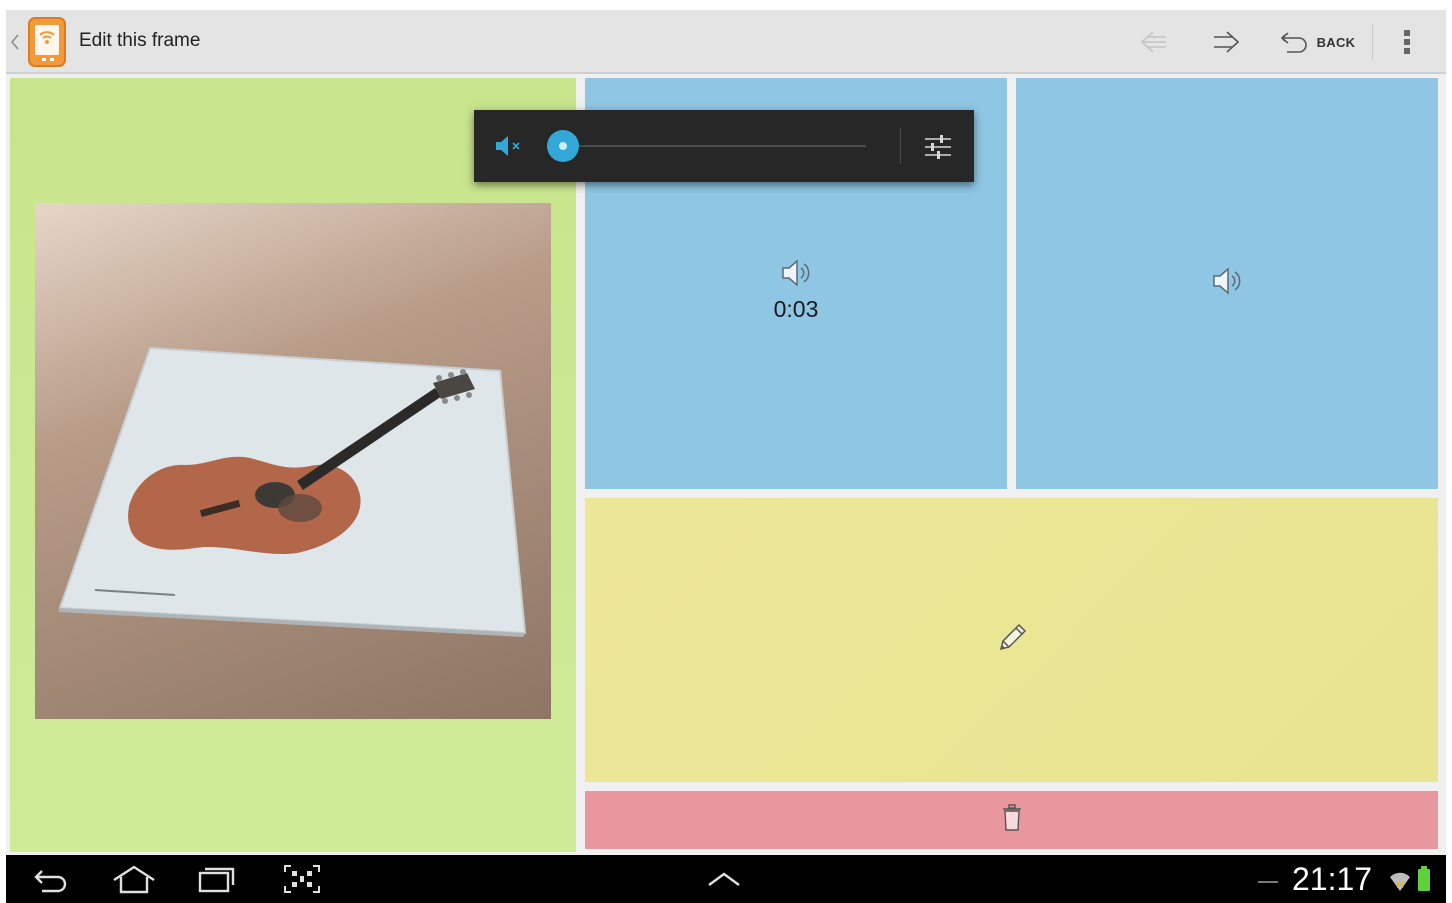  What do you see at coordinates (16, 42) in the screenshot?
I see `up-caret-icon` at bounding box center [16, 42].